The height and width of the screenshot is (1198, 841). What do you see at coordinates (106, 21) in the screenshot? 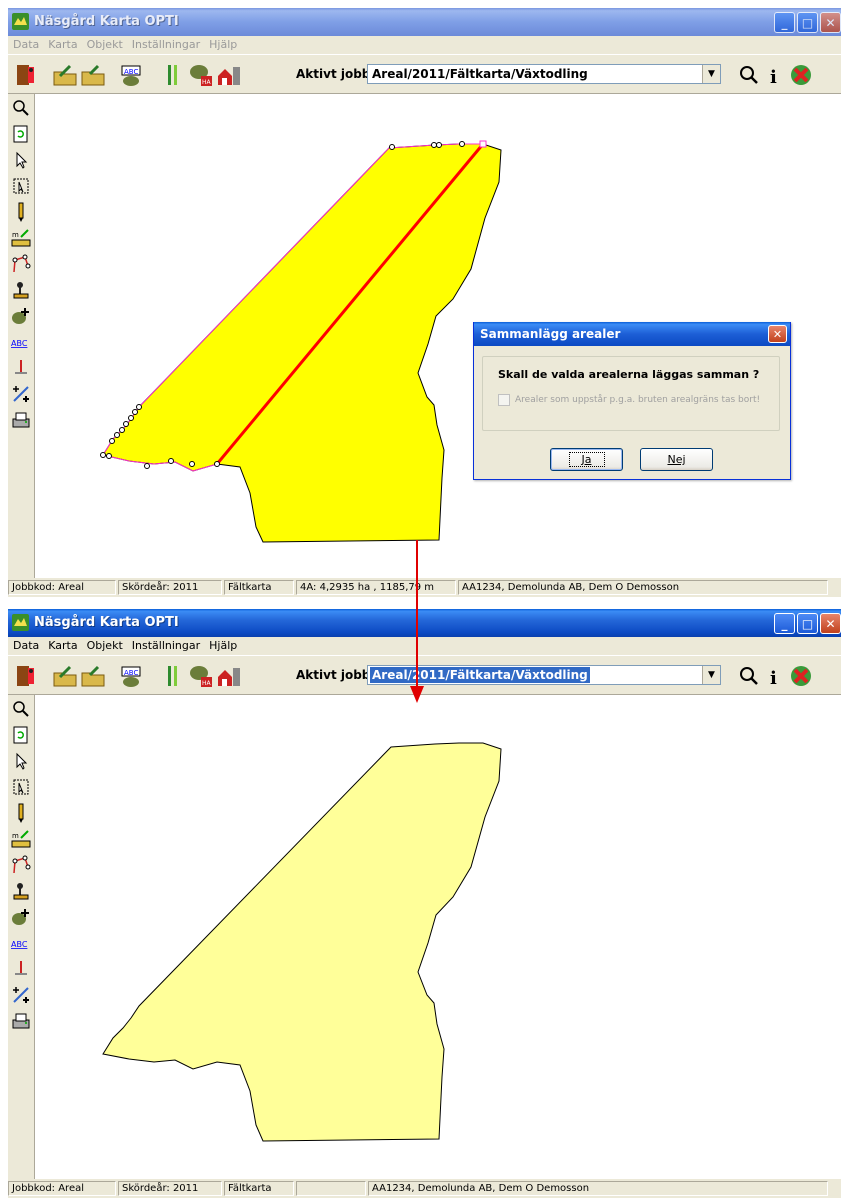
I see `window-title: Näsgård Karta OPTI` at bounding box center [106, 21].